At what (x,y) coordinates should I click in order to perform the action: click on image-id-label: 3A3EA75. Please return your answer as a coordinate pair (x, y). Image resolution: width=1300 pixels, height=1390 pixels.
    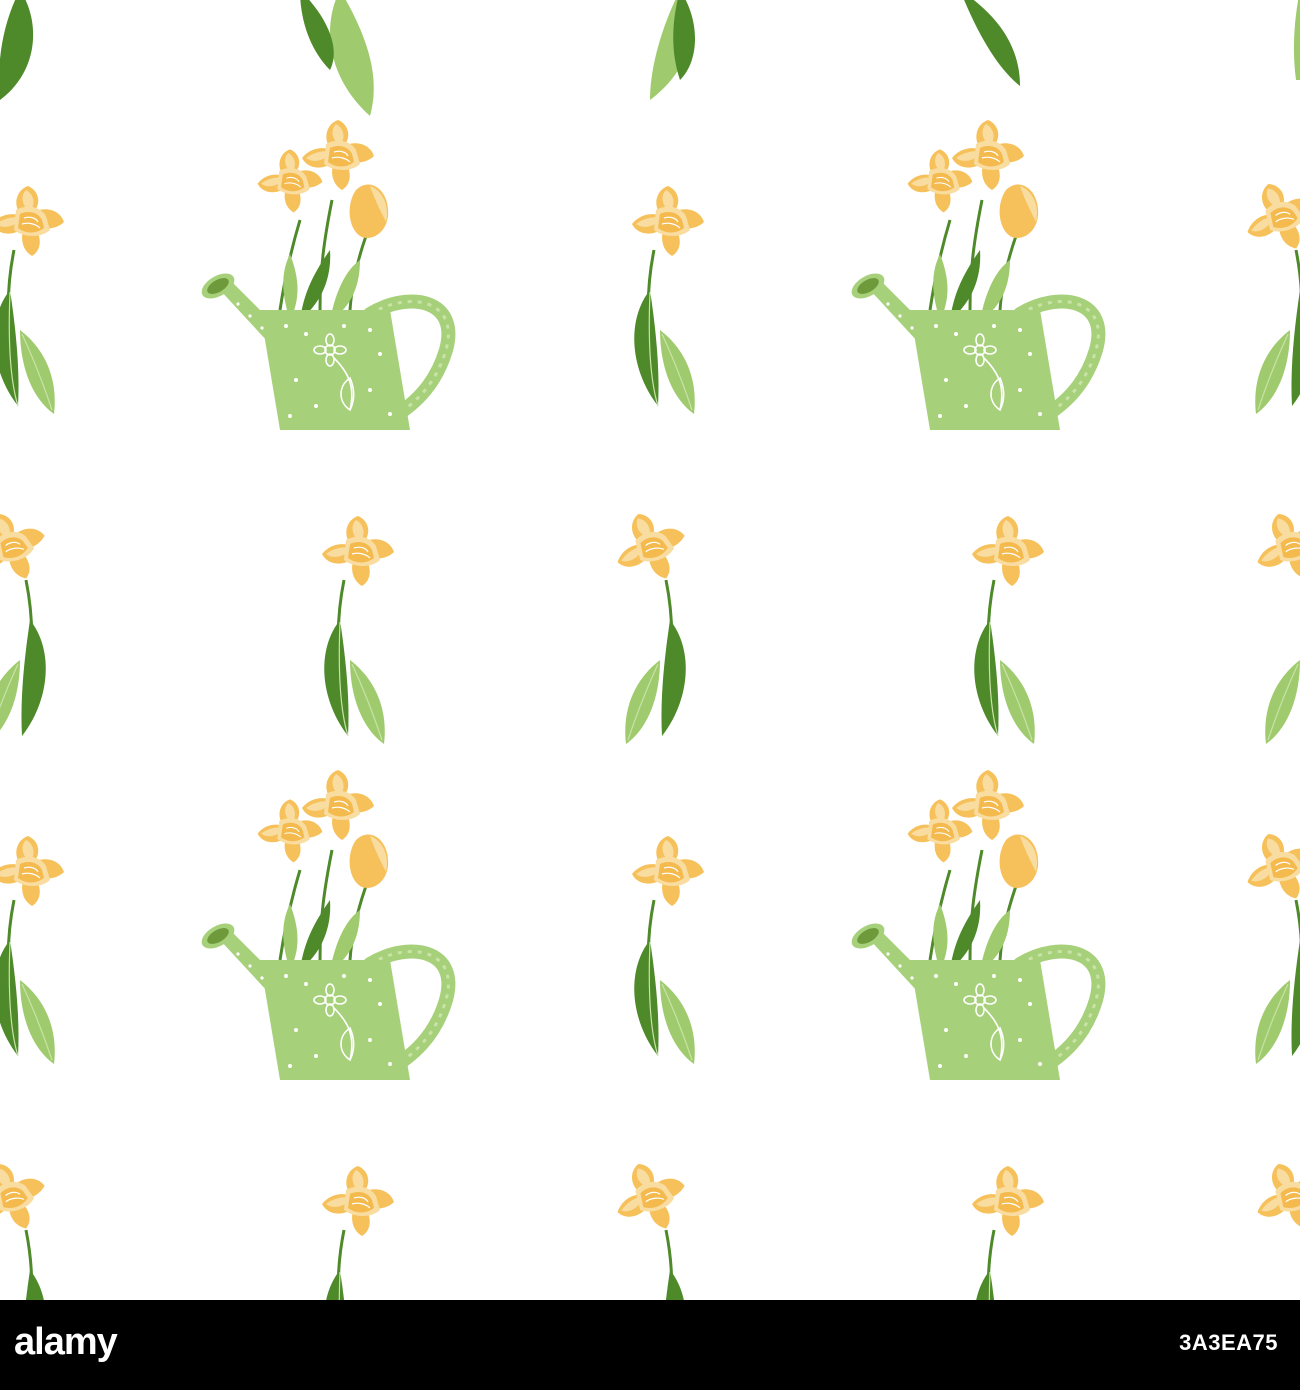
    Looking at the image, I should click on (1228, 1342).